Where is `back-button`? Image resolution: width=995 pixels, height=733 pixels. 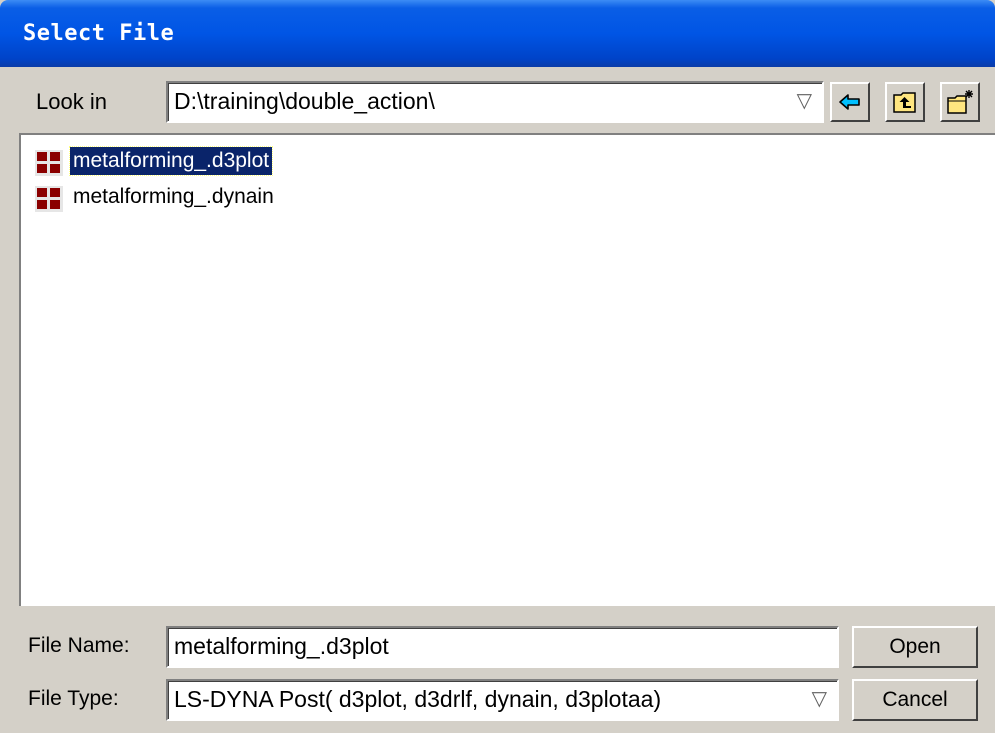 back-button is located at coordinates (850, 102).